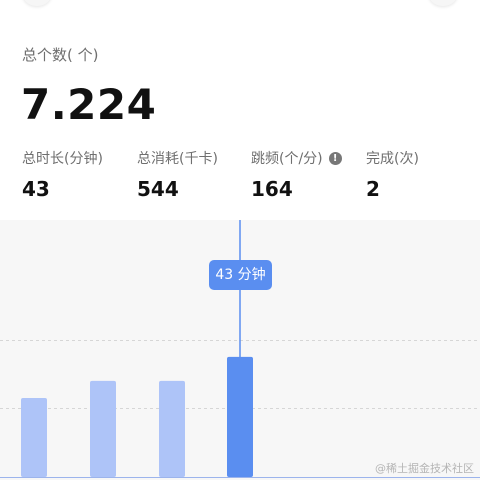  Describe the element at coordinates (177, 159) in the screenshot. I see `stat-calories-label: 总消耗(千卡)` at that location.